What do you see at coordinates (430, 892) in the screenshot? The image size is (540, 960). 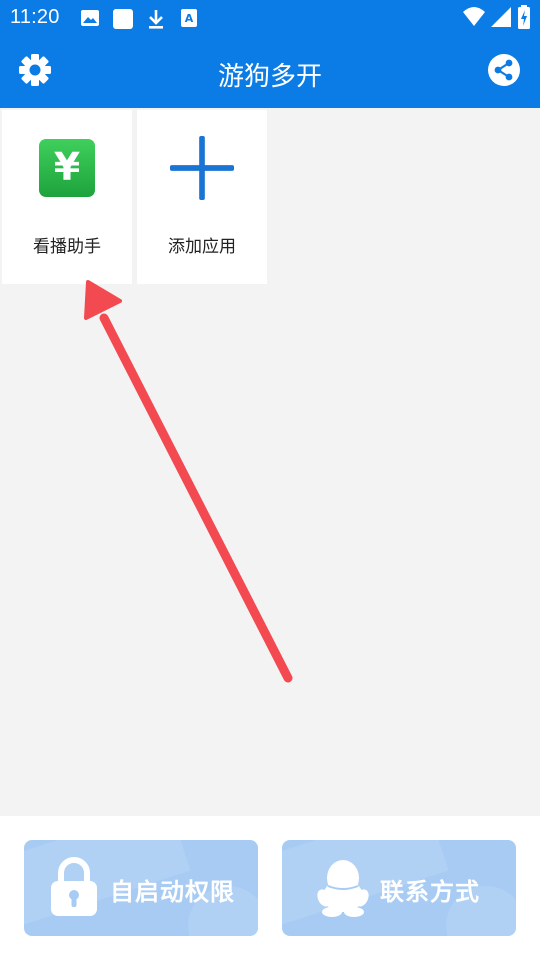 I see `contact-label: 联系方式` at bounding box center [430, 892].